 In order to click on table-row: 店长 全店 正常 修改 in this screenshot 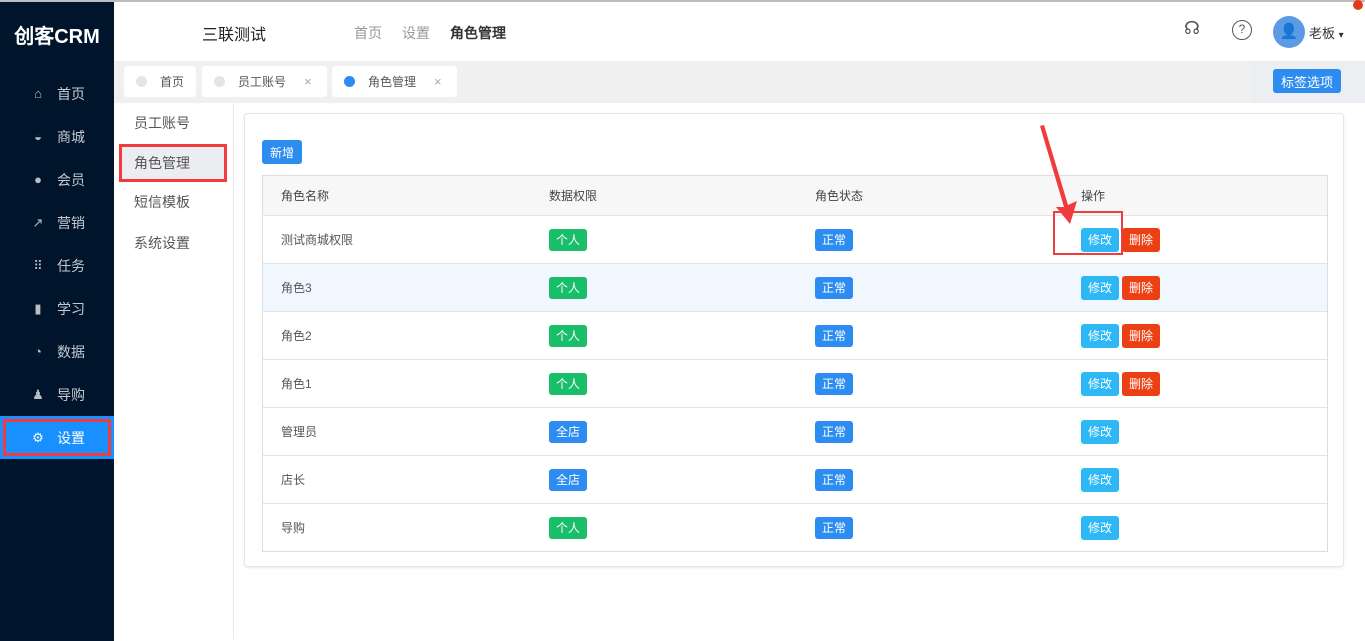, I will do `click(795, 479)`.